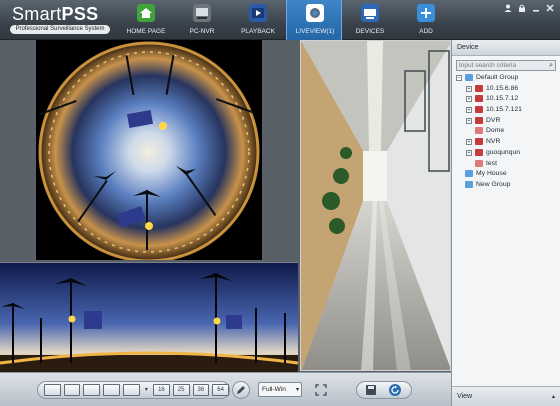 Image resolution: width=560 pixels, height=406 pixels. Describe the element at coordinates (469, 77) in the screenshot. I see `folder-icon` at that location.